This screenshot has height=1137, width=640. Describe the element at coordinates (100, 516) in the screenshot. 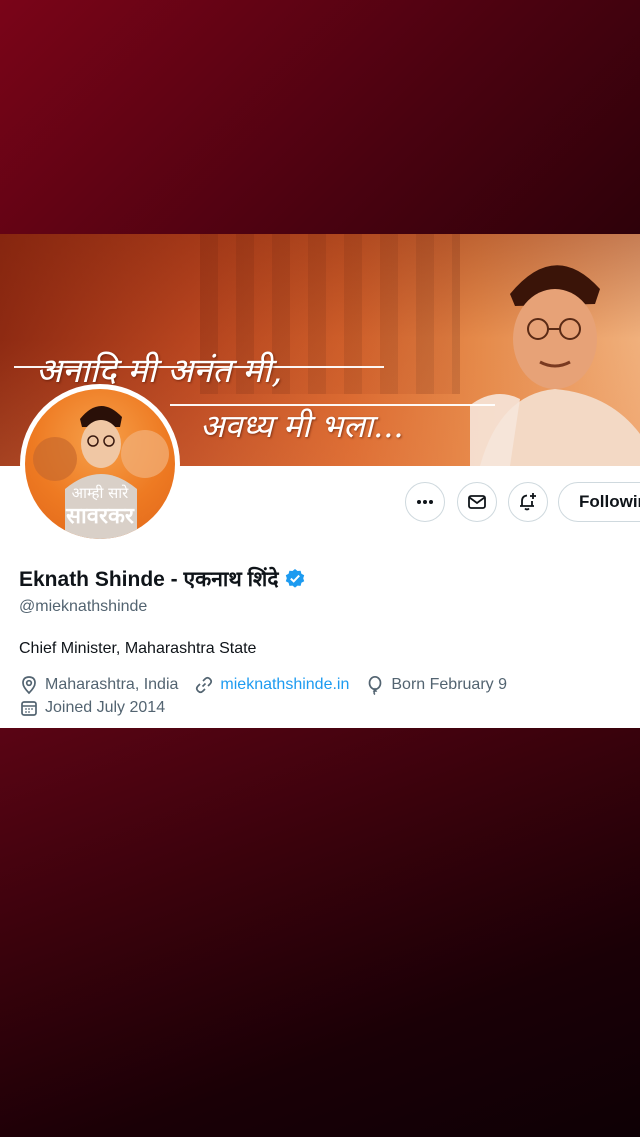

I see `avatar-text-line2: सावरकर` at that location.